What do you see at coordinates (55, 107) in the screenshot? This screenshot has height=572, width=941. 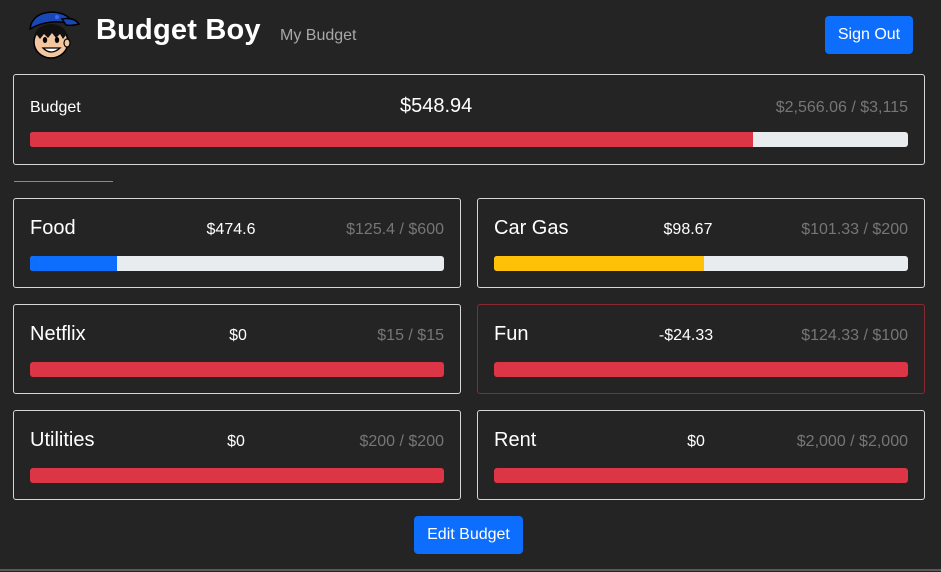 I see `budget-label: Budget` at bounding box center [55, 107].